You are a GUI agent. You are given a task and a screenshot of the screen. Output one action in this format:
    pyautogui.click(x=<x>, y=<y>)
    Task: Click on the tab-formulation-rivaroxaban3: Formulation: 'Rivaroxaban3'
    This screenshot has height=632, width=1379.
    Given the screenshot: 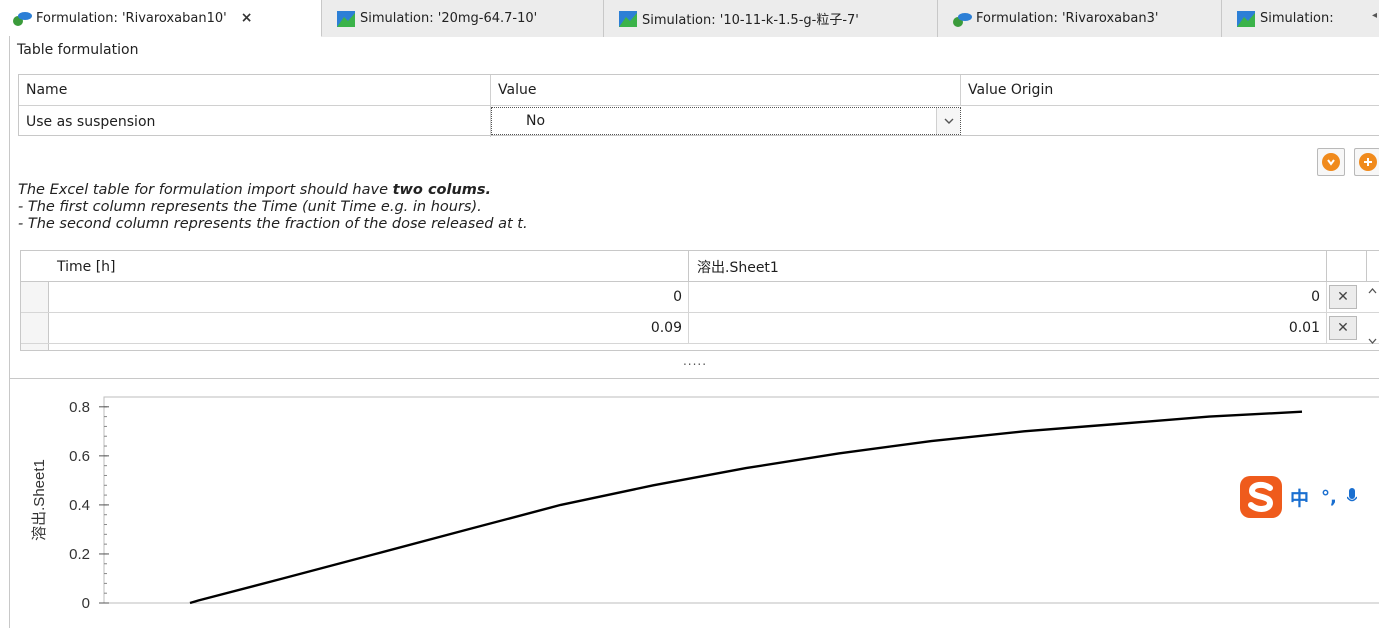 What is the action you would take?
    pyautogui.click(x=1080, y=18)
    